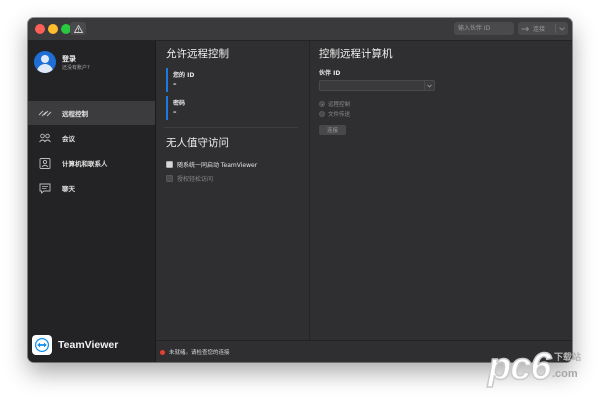  I want to click on sidebar-item-chat: 聊天, so click(91, 188).